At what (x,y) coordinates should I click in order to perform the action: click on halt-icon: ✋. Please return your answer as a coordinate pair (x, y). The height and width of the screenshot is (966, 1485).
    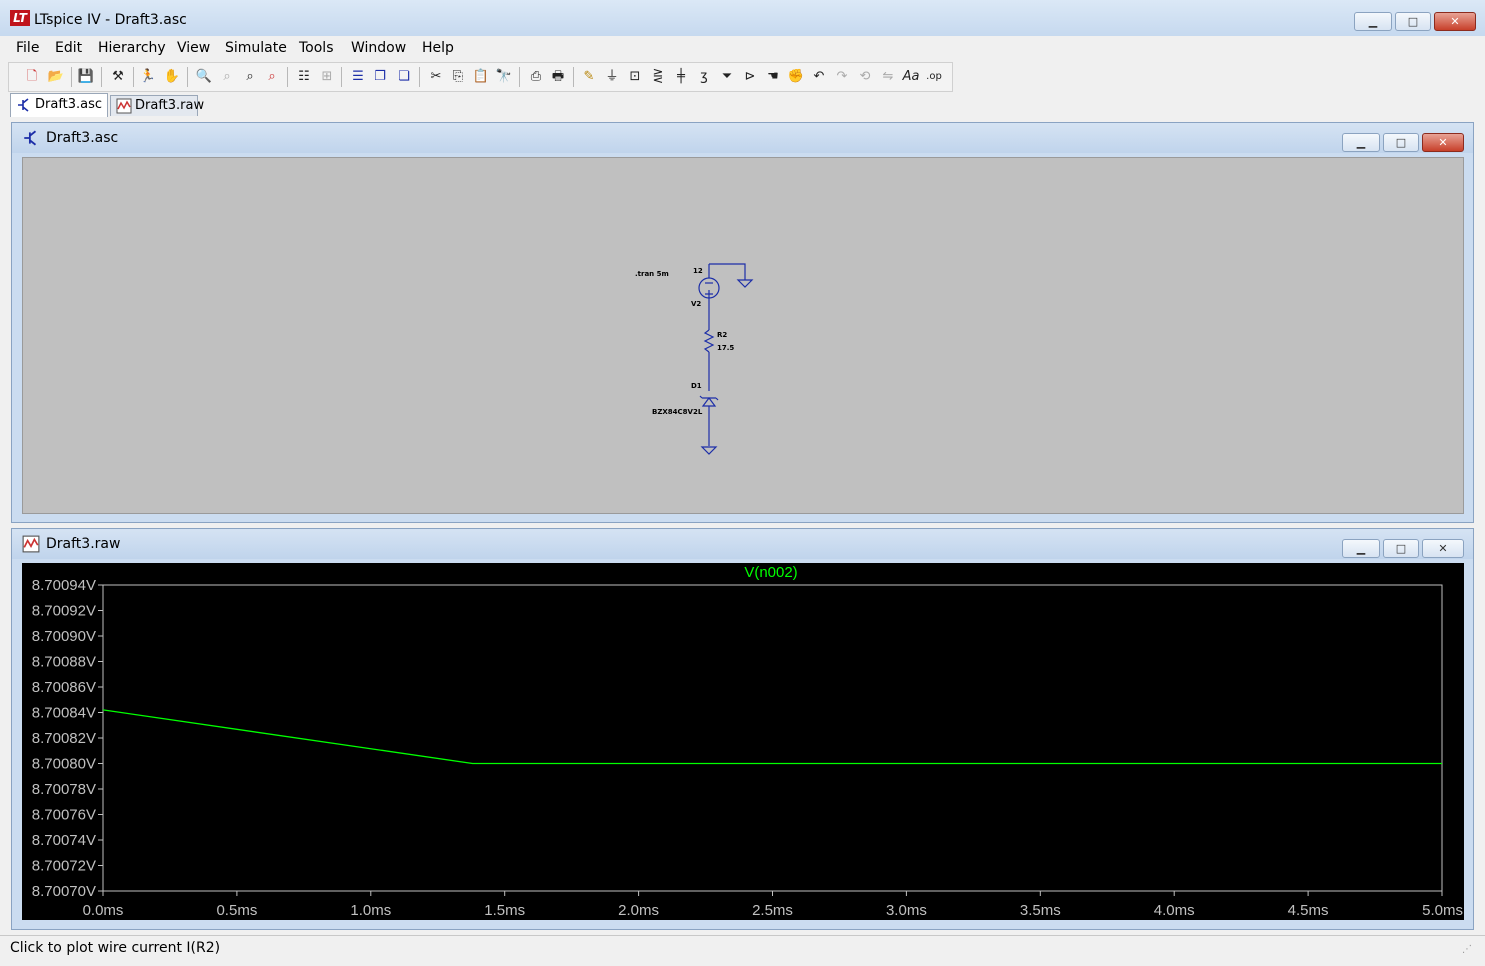
    Looking at the image, I should click on (172, 77).